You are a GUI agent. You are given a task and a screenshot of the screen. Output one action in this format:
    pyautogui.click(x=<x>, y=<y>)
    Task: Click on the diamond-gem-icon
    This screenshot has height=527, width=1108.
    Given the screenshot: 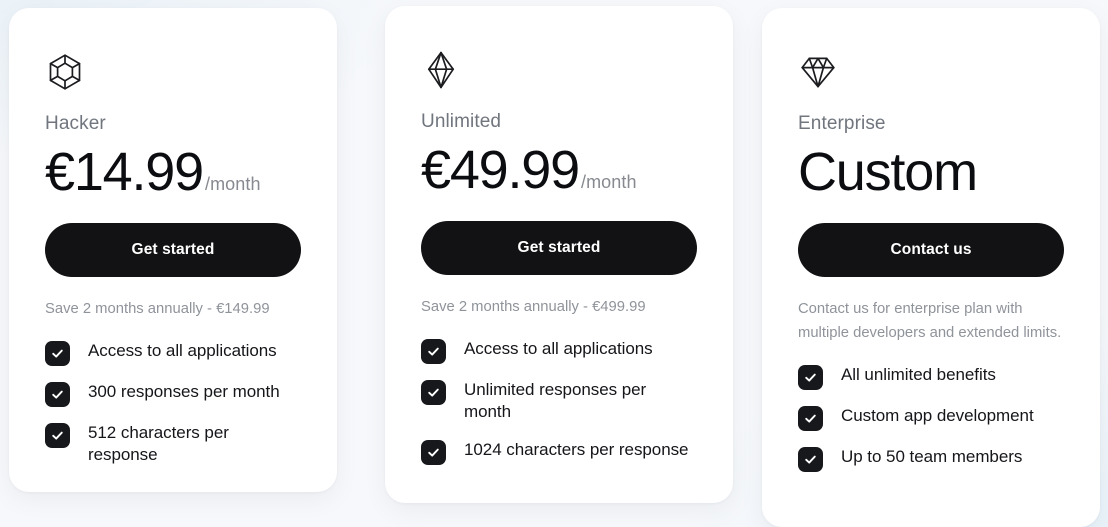 What is the action you would take?
    pyautogui.click(x=818, y=72)
    